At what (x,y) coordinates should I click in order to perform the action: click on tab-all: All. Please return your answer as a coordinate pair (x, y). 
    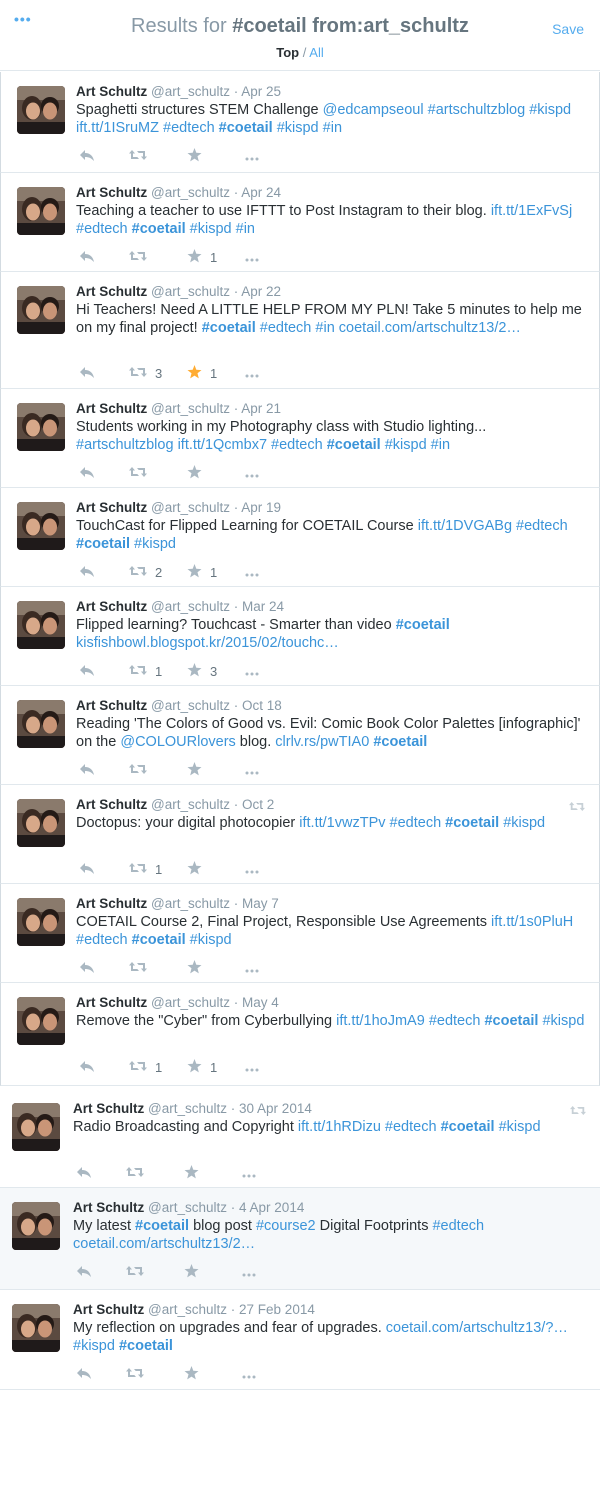
    Looking at the image, I should click on (316, 52).